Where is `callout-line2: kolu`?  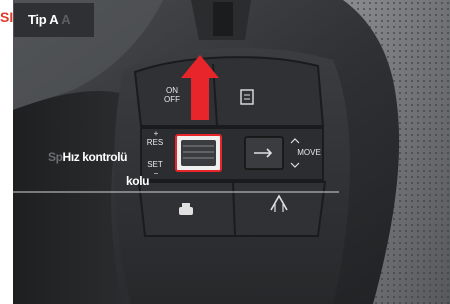
callout-line2: kolu is located at coordinates (138, 181).